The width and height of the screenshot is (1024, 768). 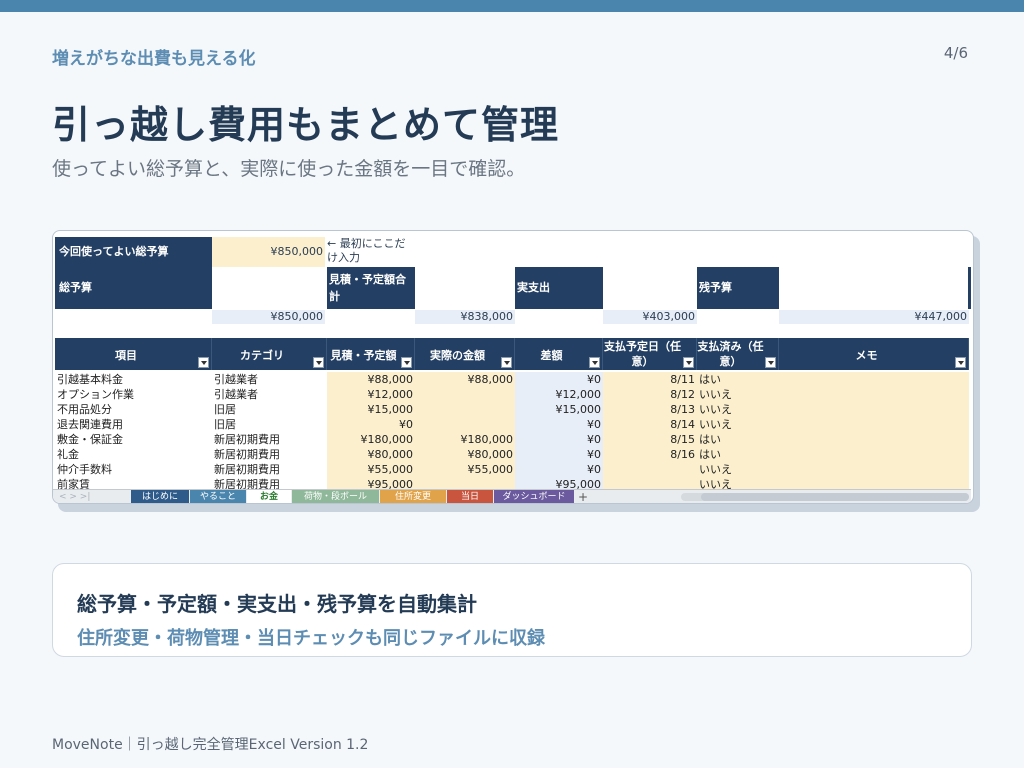 I want to click on horizontal-scrollbar, so click(x=825, y=497).